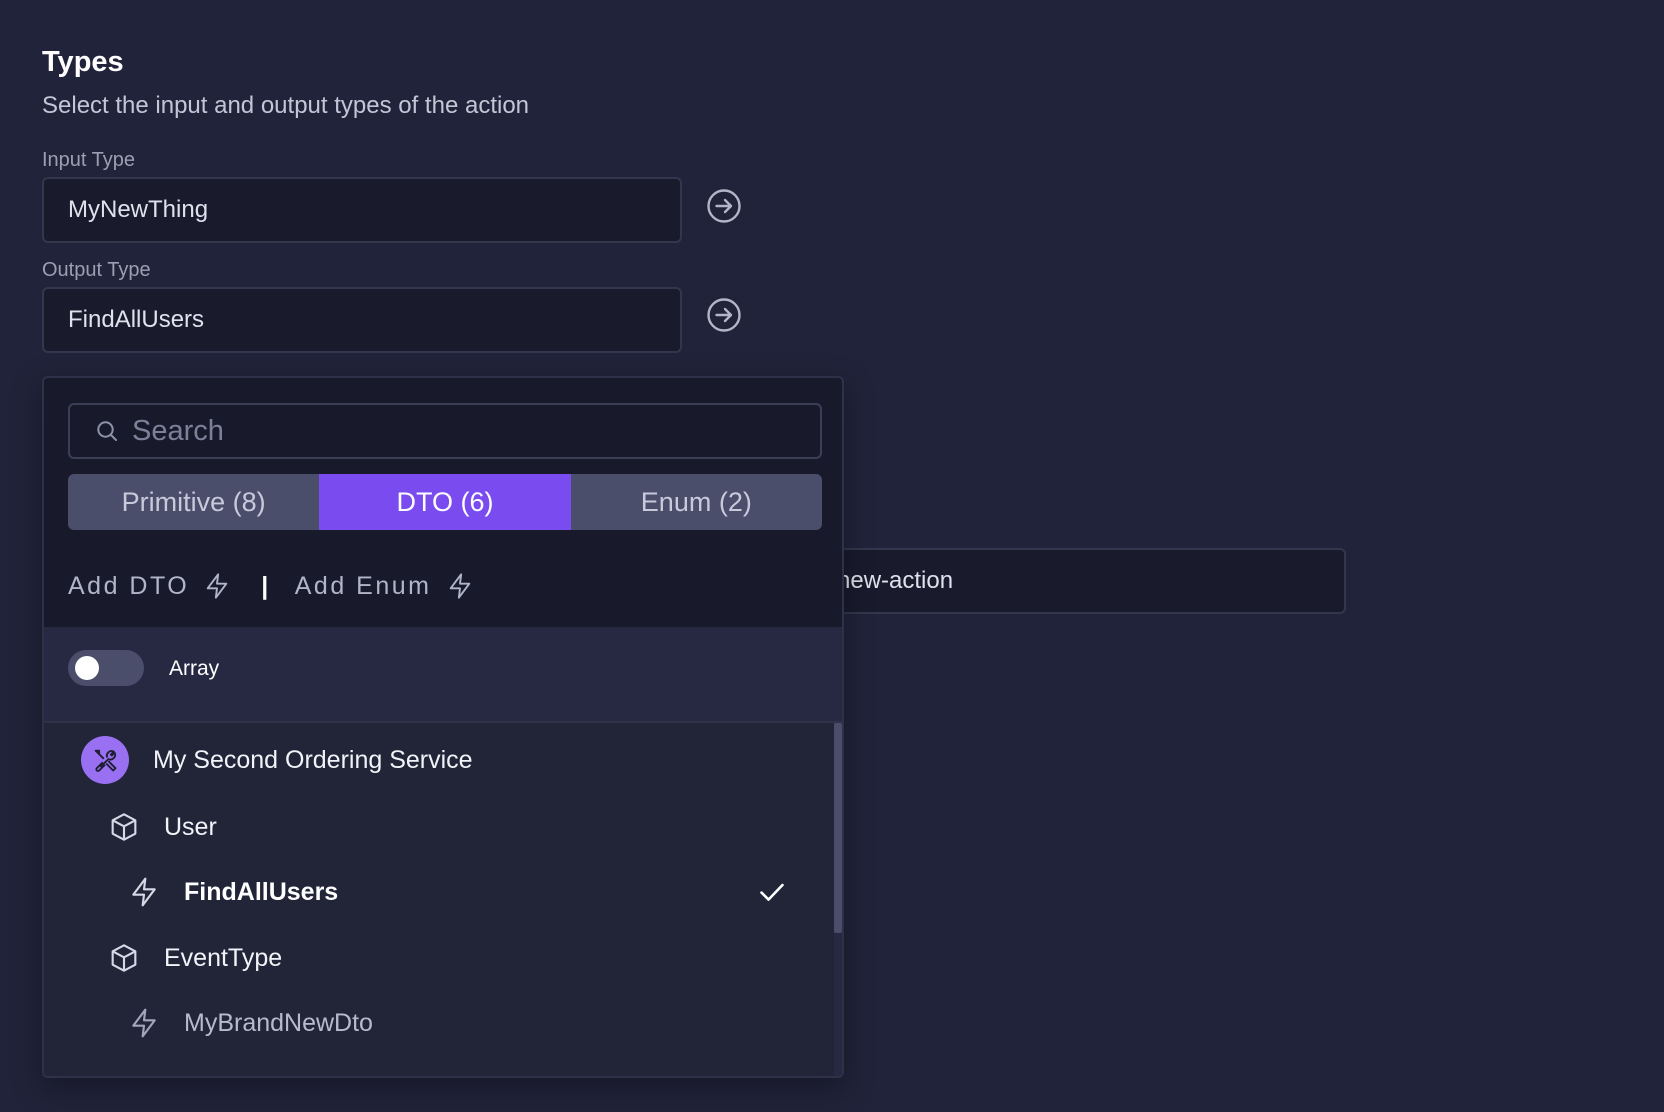 The width and height of the screenshot is (1664, 1112). What do you see at coordinates (194, 502) in the screenshot?
I see `tab-primitive: Primitive (8)` at bounding box center [194, 502].